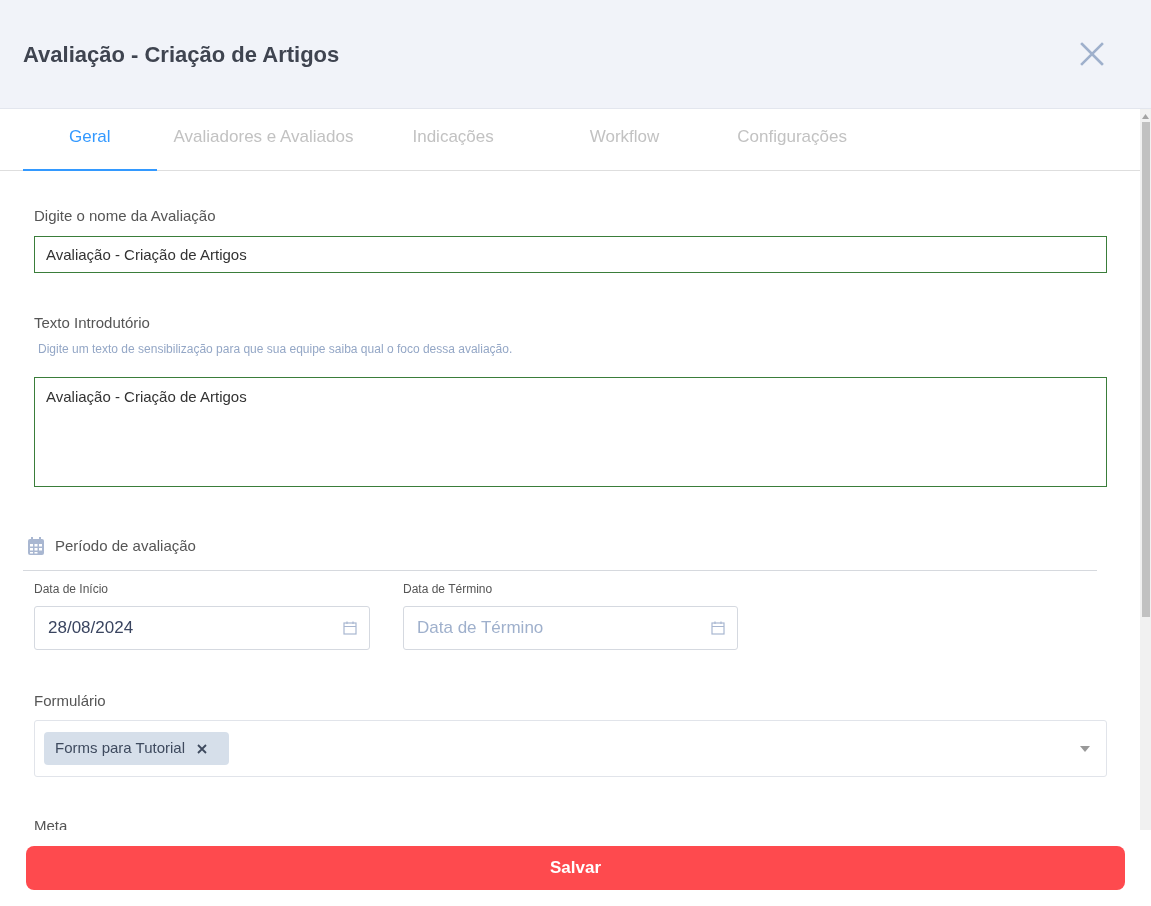 Image resolution: width=1151 pixels, height=906 pixels. Describe the element at coordinates (125, 546) in the screenshot. I see `section-title: Período de avaliação` at that location.